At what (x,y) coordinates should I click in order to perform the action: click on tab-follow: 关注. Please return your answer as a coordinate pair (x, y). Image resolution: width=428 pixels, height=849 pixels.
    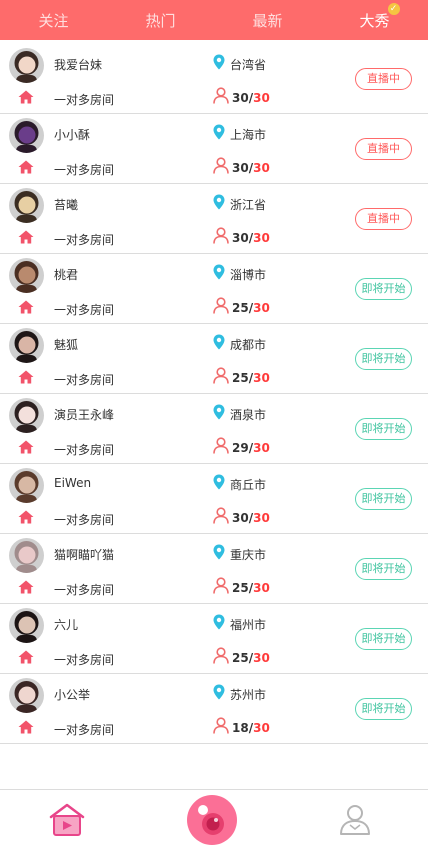
    Looking at the image, I should click on (53, 20).